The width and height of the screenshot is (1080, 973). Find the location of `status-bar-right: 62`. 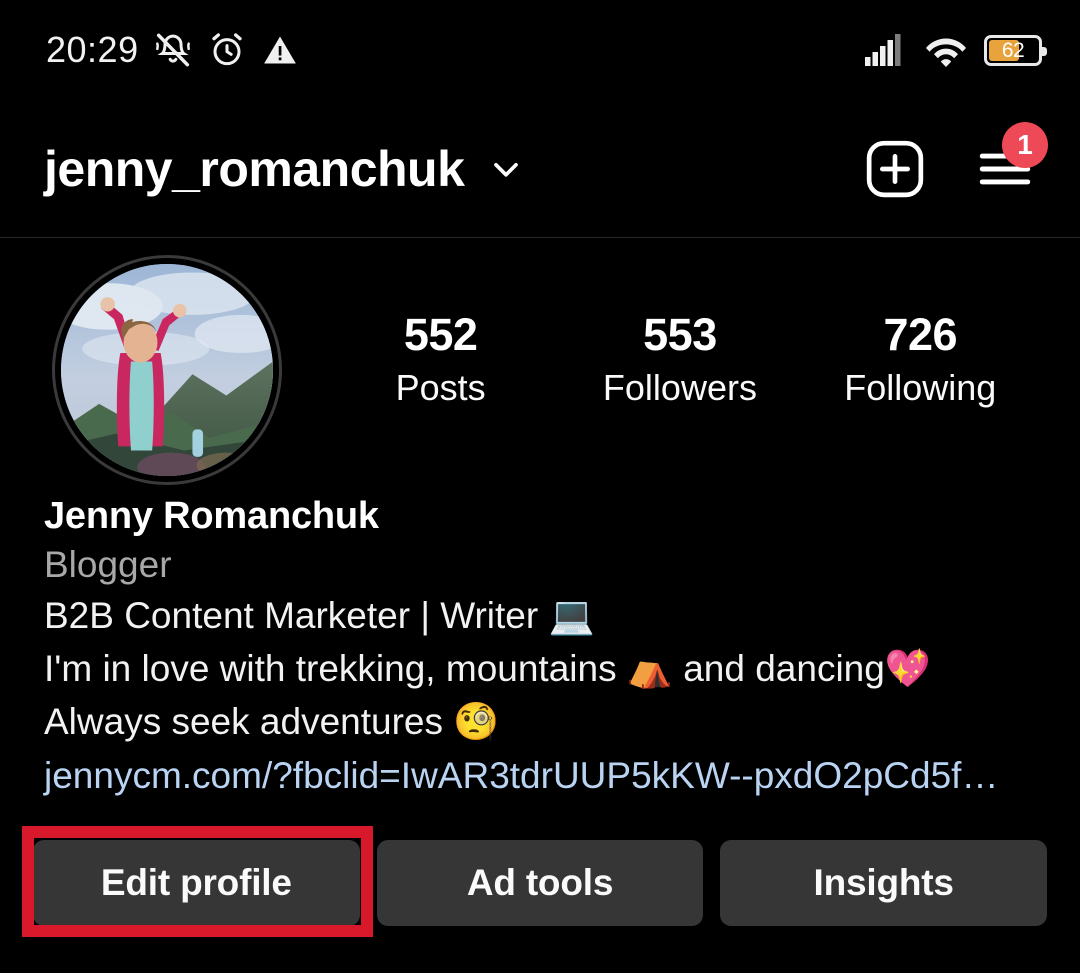

status-bar-right: 62 is located at coordinates (955, 50).